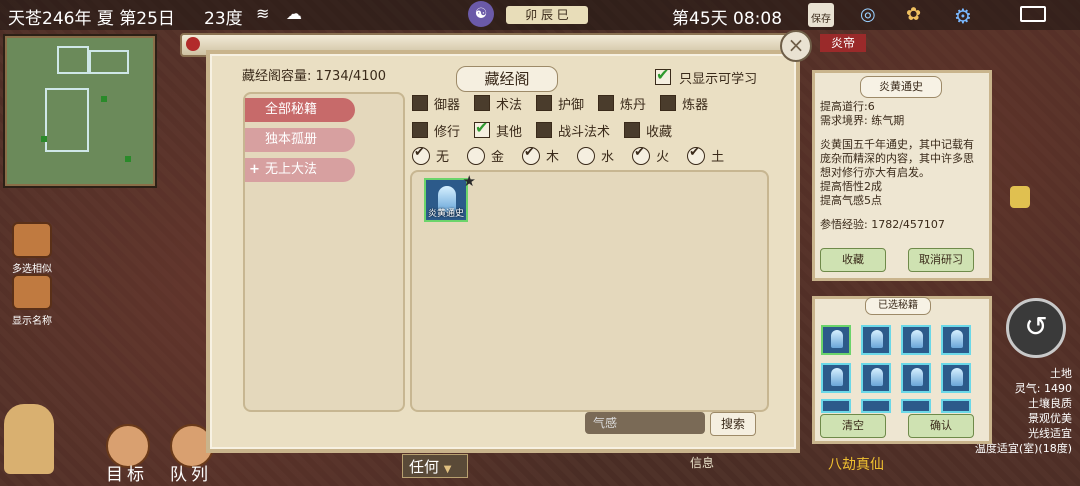 Image resolution: width=1080 pixels, height=486 pixels. I want to click on gourd-icon, so click(29, 439).